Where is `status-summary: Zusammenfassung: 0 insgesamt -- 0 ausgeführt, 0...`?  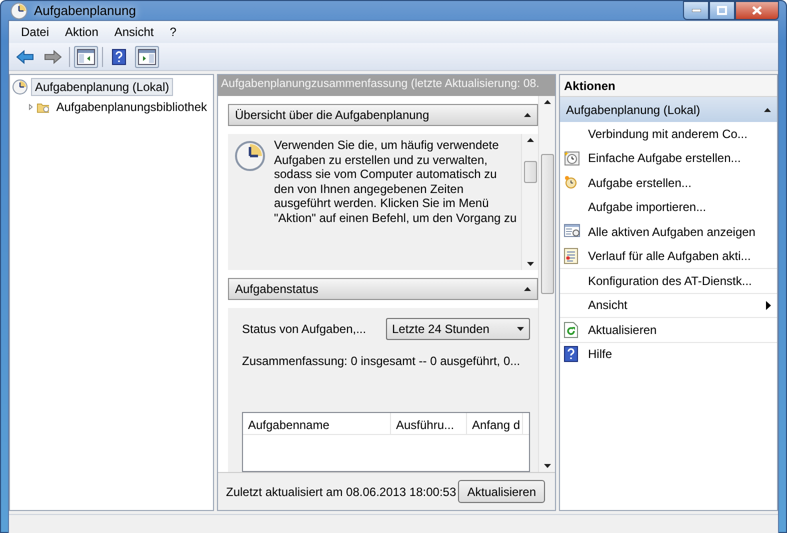 status-summary: Zusammenfassung: 0 insgesamt -- 0 ausgeführt, 0... is located at coordinates (382, 361).